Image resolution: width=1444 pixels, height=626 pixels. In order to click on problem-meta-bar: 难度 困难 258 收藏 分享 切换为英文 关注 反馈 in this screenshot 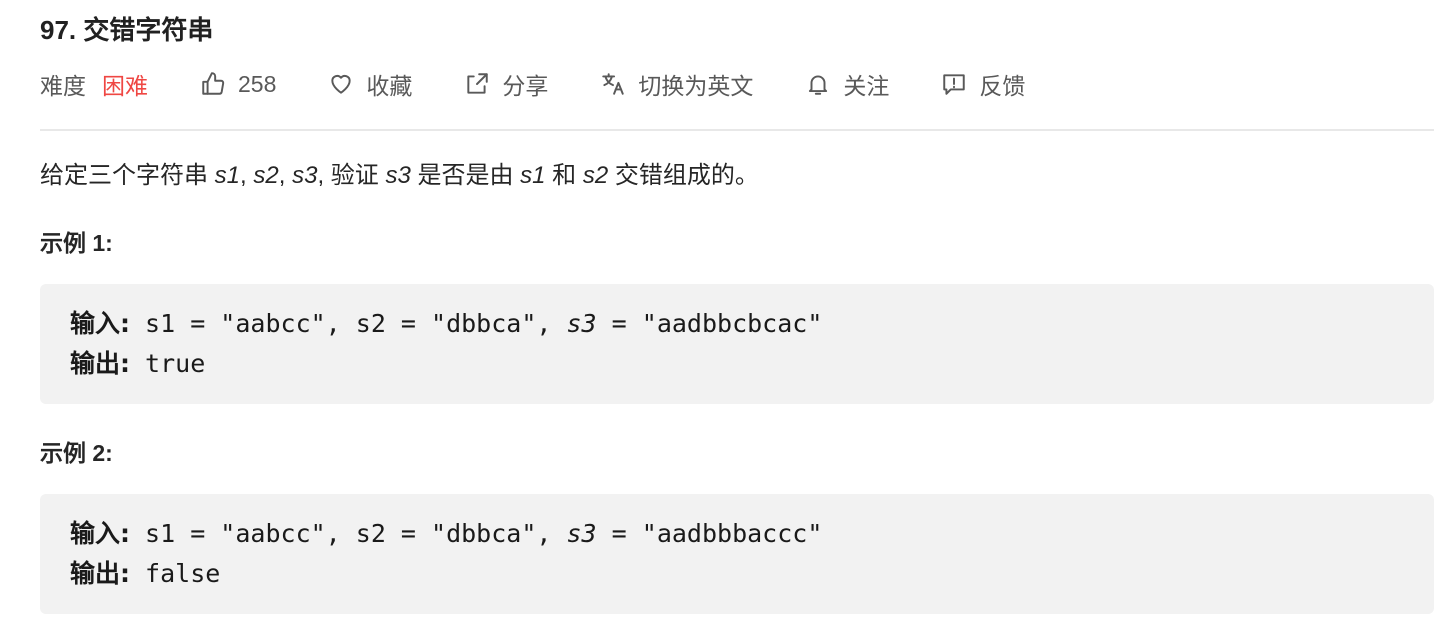, I will do `click(532, 84)`.